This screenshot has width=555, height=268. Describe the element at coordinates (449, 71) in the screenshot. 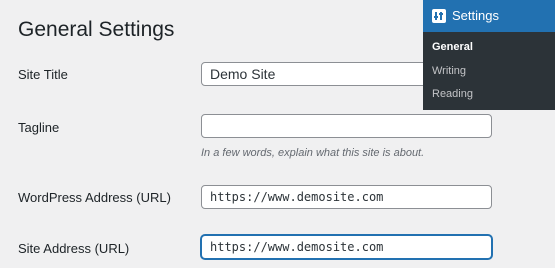

I see `menu-item-writing: Writing` at that location.